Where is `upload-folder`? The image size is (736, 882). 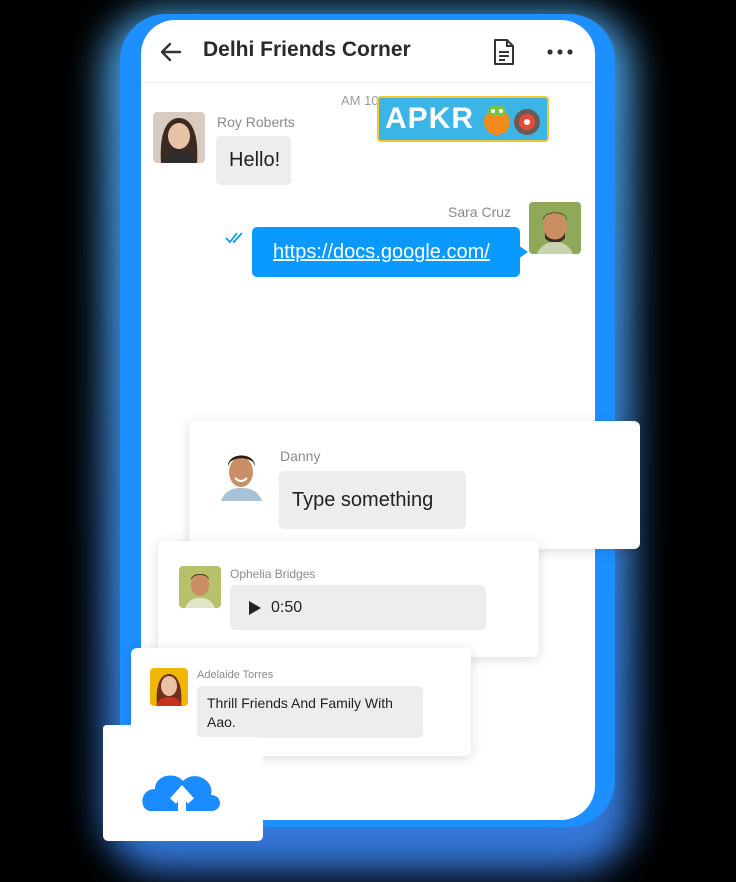 upload-folder is located at coordinates (182, 772).